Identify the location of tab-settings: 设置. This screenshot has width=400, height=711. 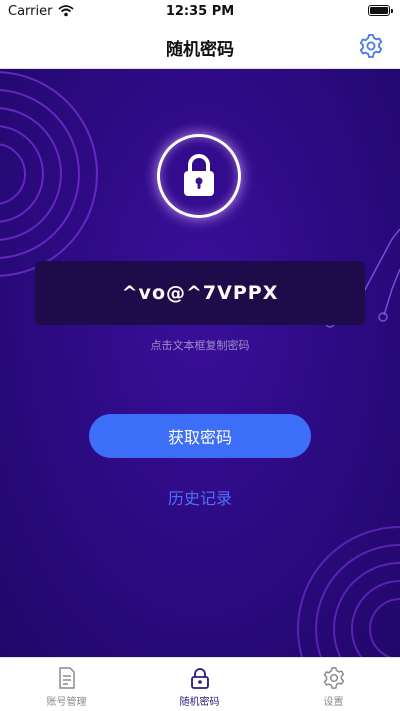
(333, 684).